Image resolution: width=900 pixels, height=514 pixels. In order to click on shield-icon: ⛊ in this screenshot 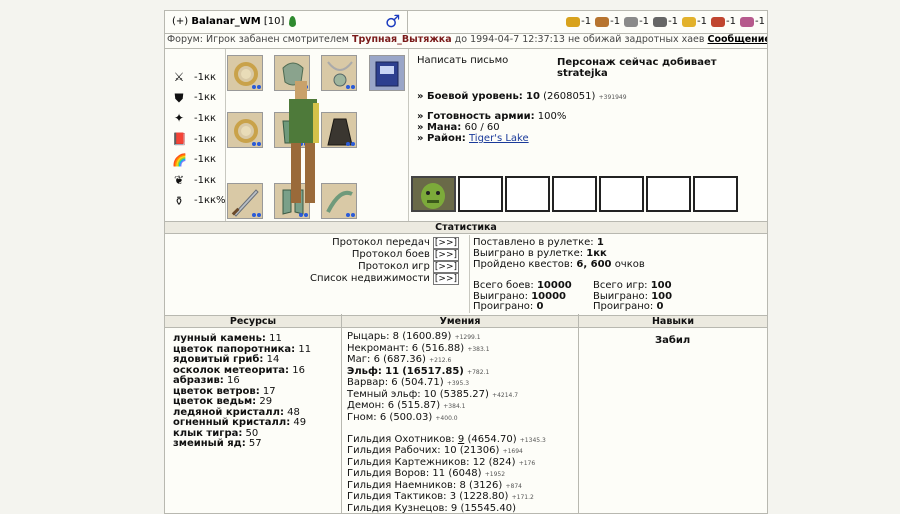, I will do `click(179, 98)`.